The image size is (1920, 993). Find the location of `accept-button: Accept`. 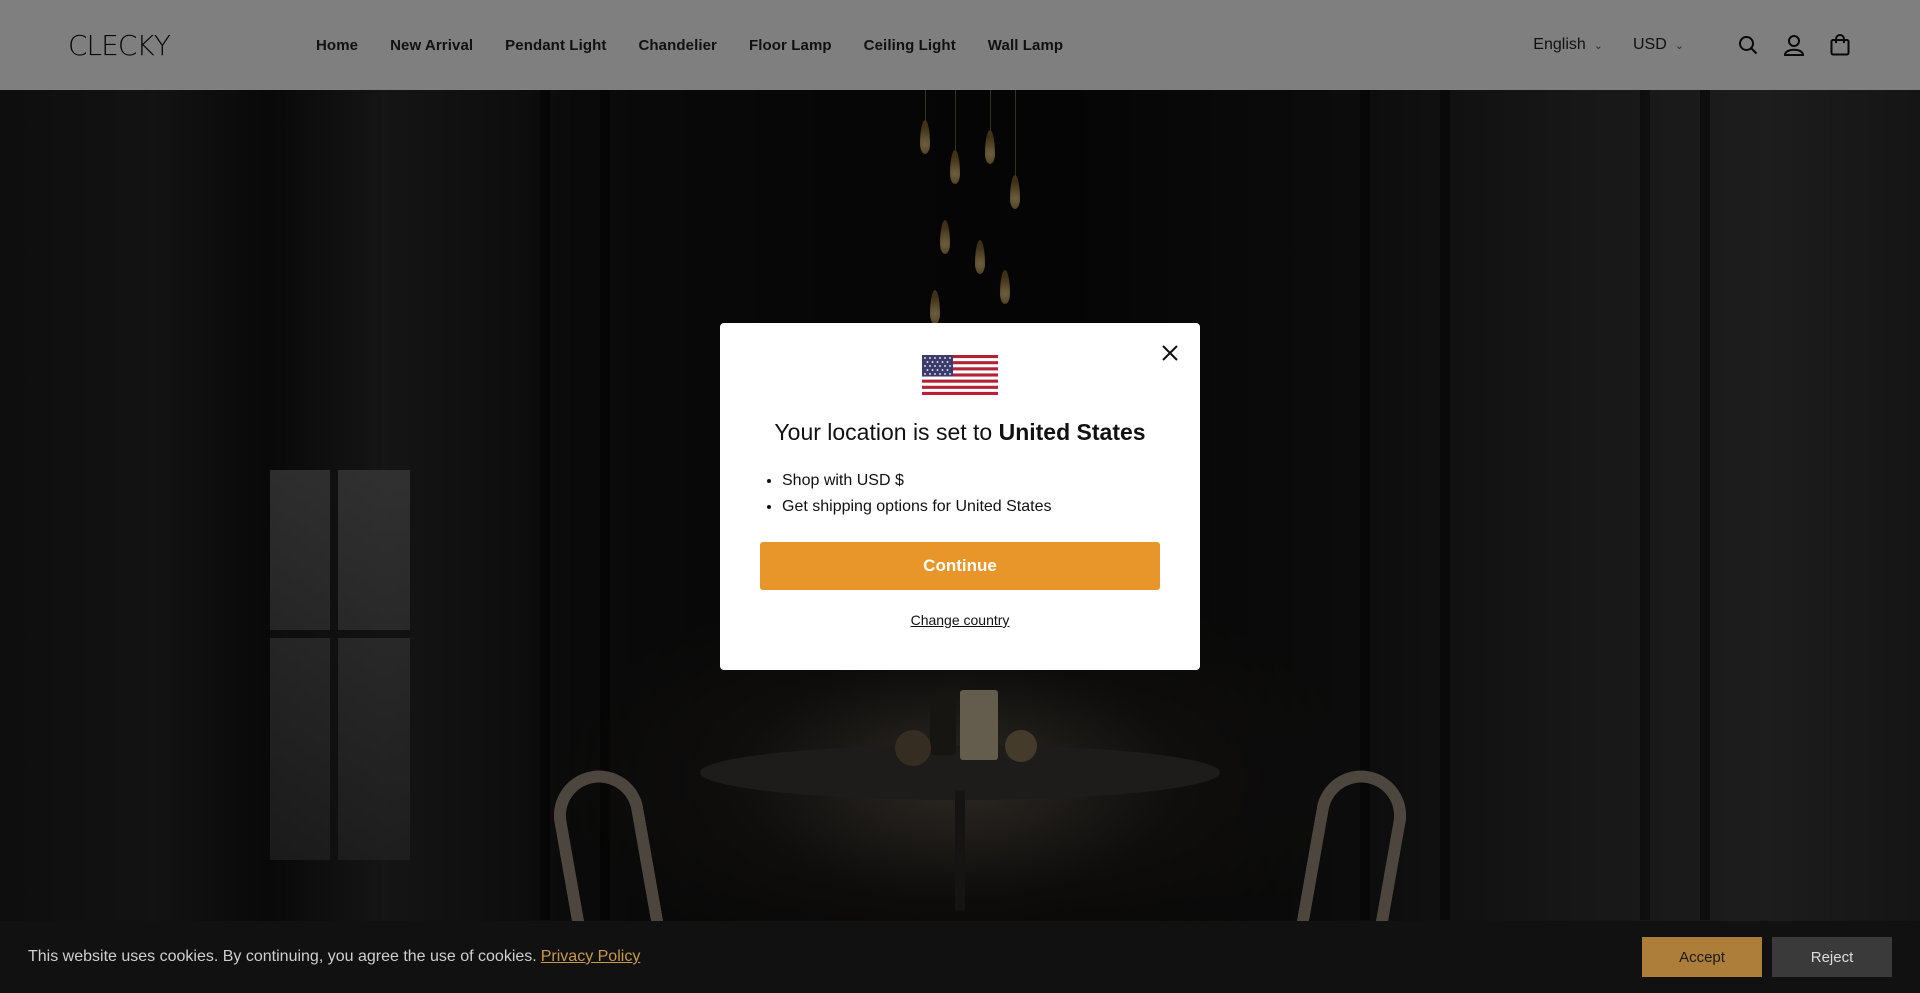

accept-button: Accept is located at coordinates (1702, 957).